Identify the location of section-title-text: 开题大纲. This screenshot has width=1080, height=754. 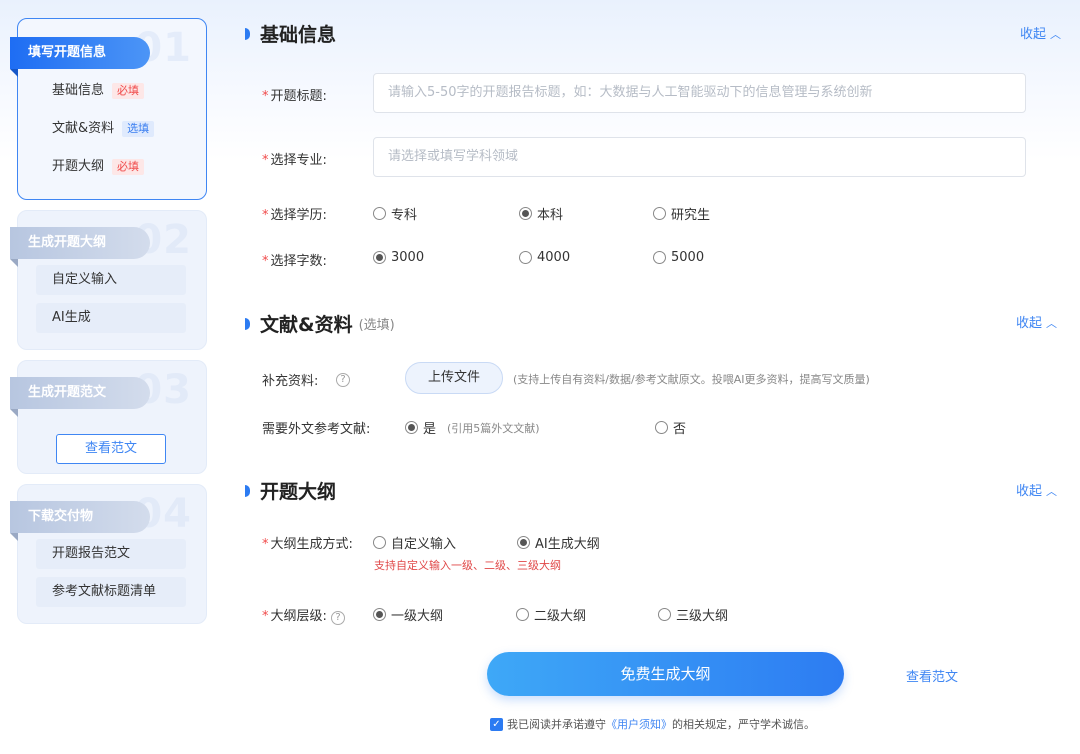
(298, 492).